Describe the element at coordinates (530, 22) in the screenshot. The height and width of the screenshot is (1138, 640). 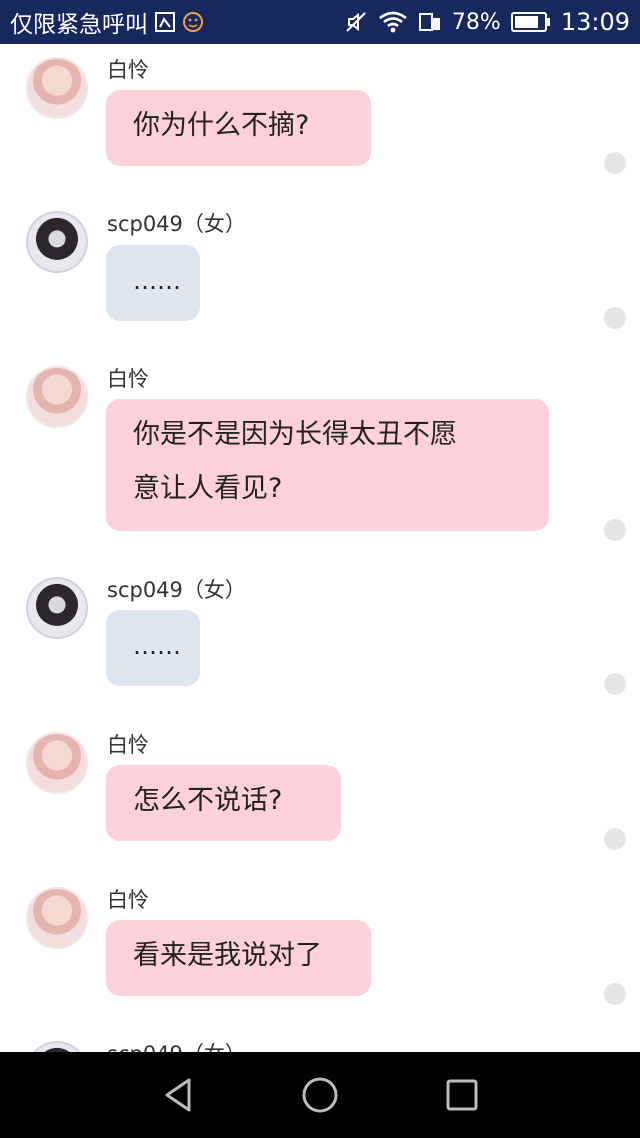
I see `battery-icon` at that location.